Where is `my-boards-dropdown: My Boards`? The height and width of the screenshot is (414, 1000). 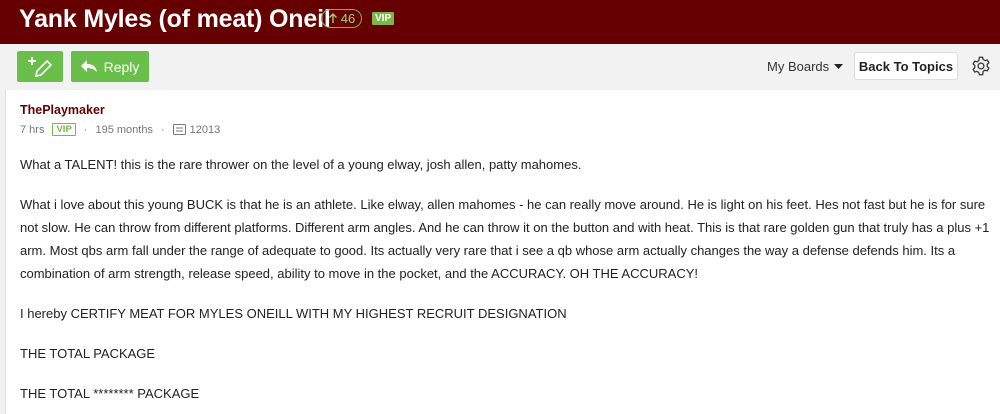
my-boards-dropdown: My Boards is located at coordinates (805, 66).